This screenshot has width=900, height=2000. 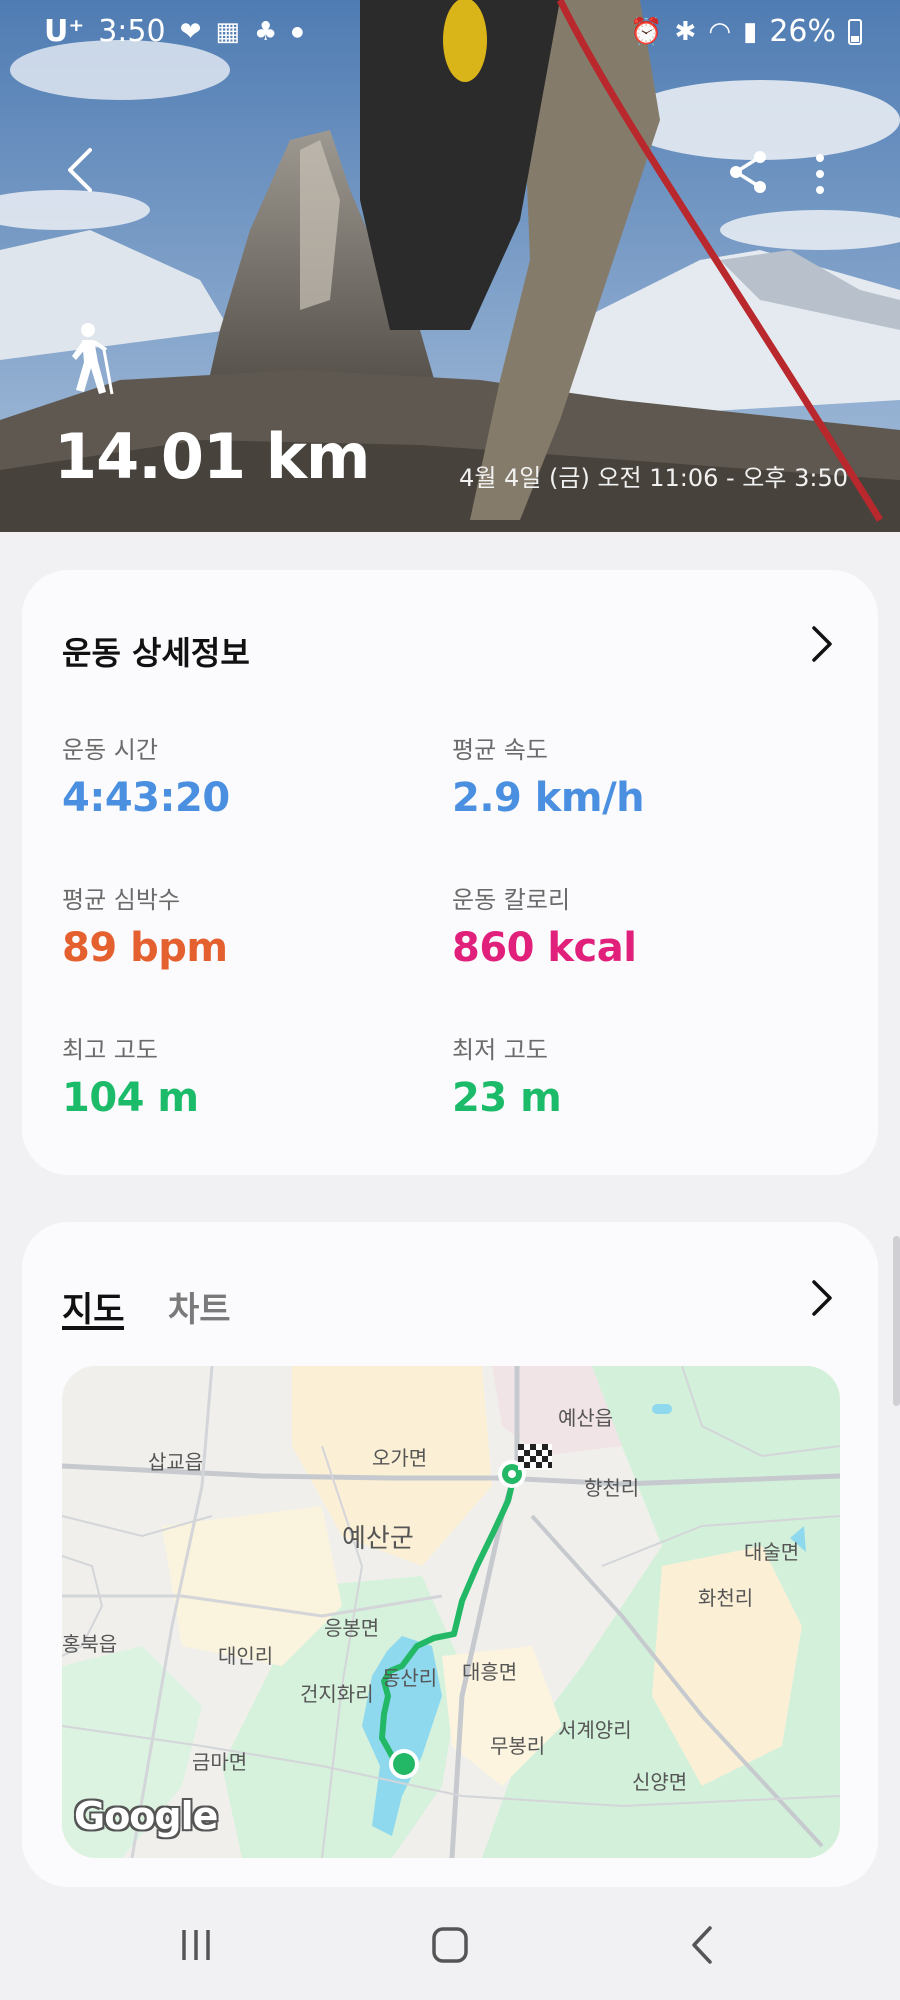 I want to click on metric-value: 89 bpm, so click(x=145, y=948).